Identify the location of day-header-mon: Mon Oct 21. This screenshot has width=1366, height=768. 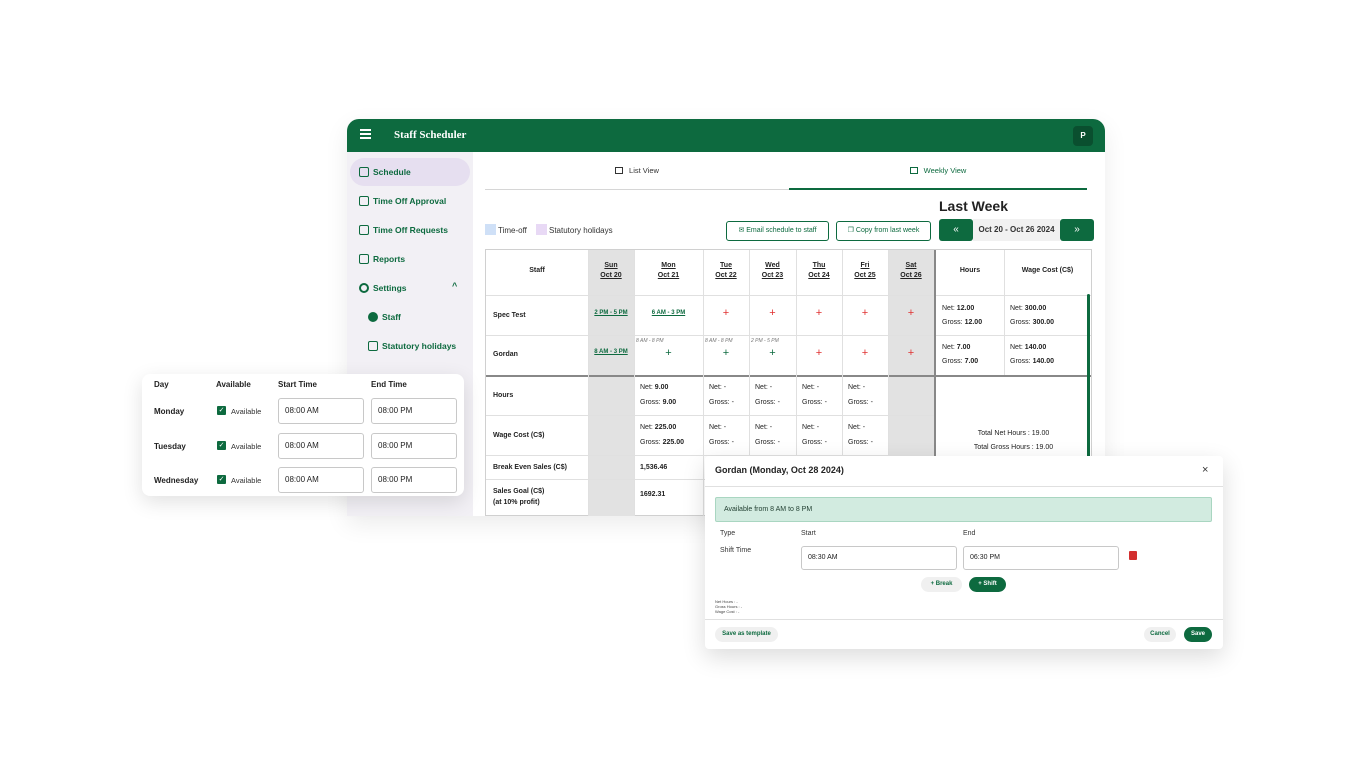
(668, 270).